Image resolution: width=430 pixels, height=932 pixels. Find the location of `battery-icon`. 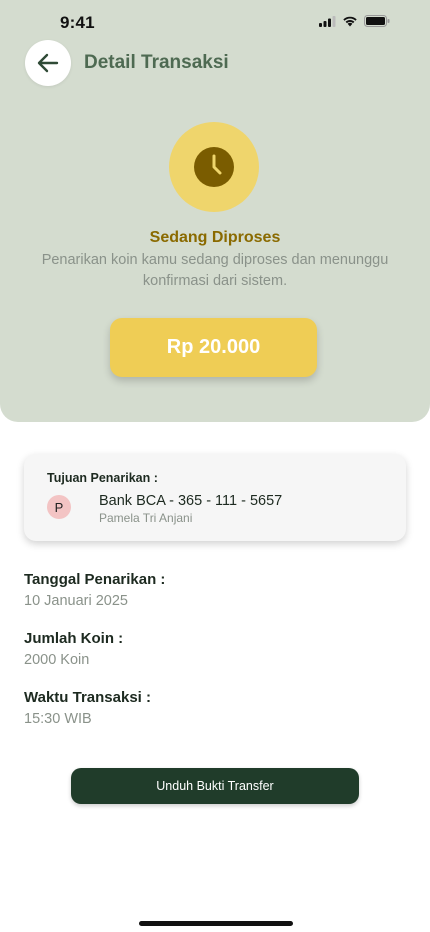

battery-icon is located at coordinates (377, 21).